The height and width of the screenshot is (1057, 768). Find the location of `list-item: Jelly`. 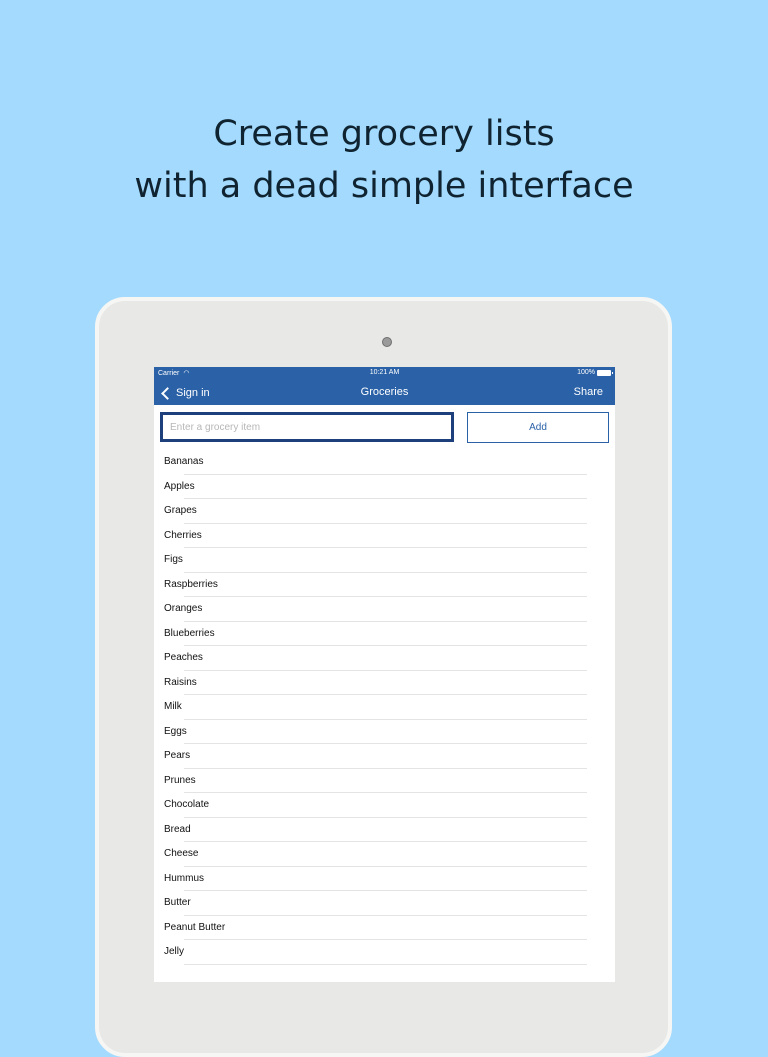

list-item: Jelly is located at coordinates (384, 952).